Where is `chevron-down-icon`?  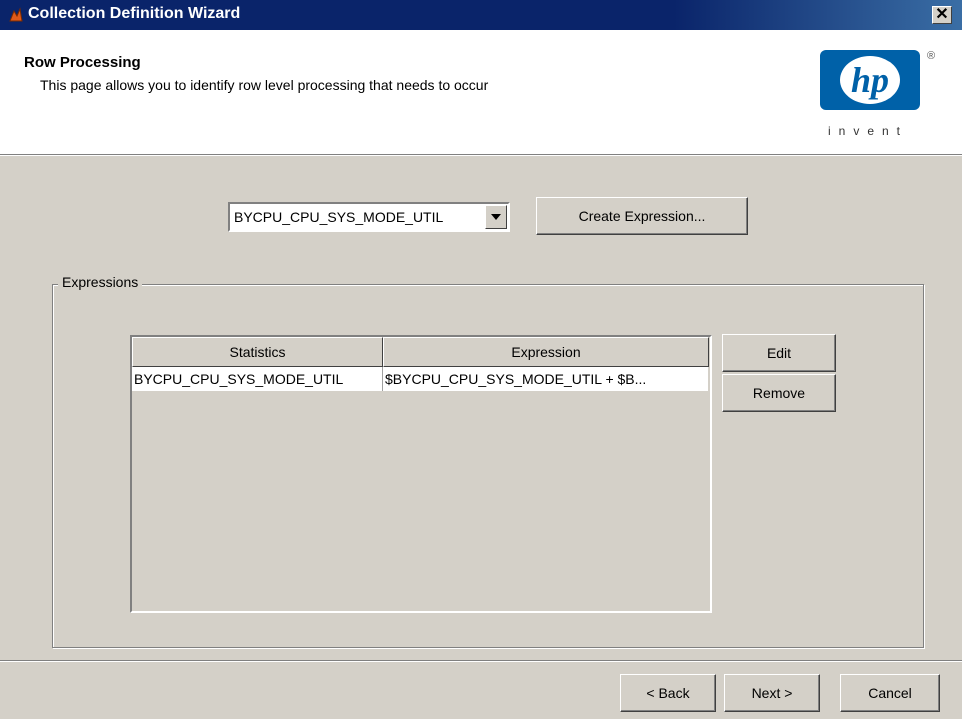
chevron-down-icon is located at coordinates (496, 217).